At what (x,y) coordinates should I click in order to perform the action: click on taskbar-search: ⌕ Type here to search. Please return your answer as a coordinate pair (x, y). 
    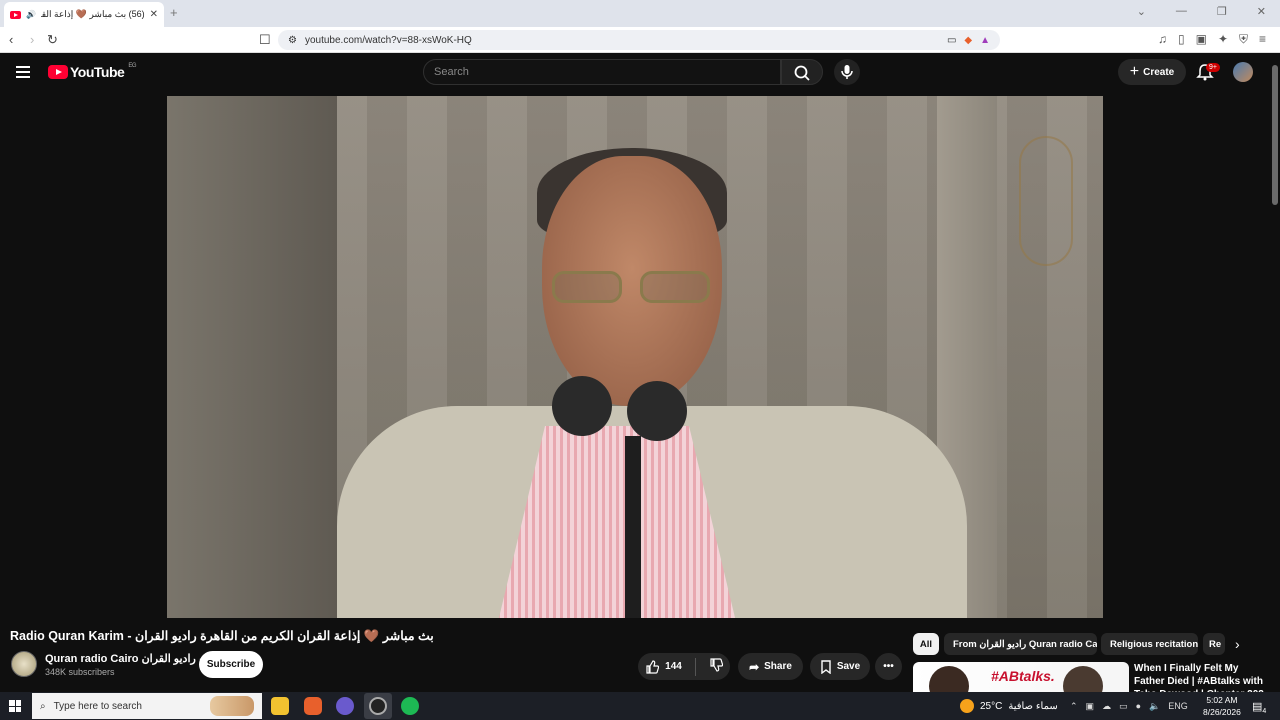
    Looking at the image, I should click on (147, 706).